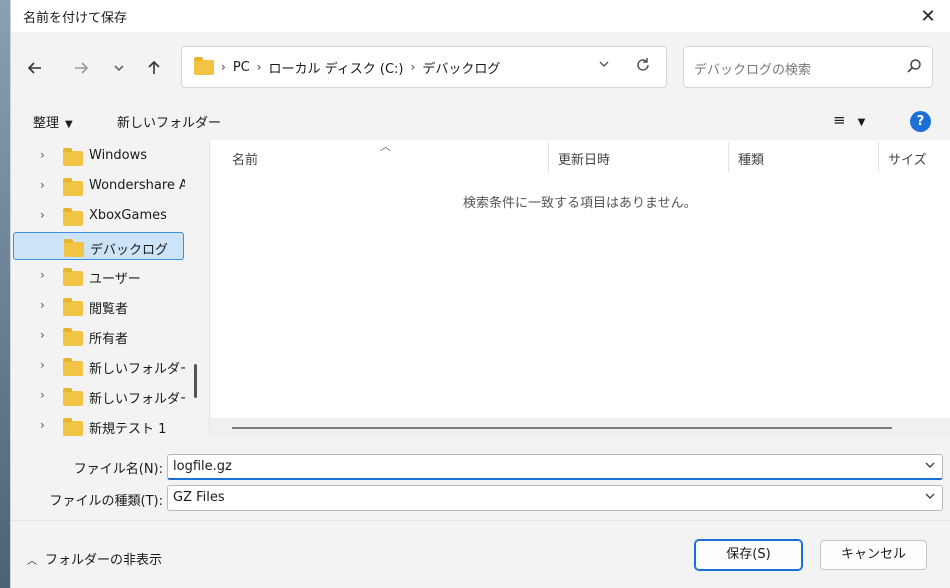 The width and height of the screenshot is (950, 588). I want to click on column-header-size: サイズ, so click(907, 156).